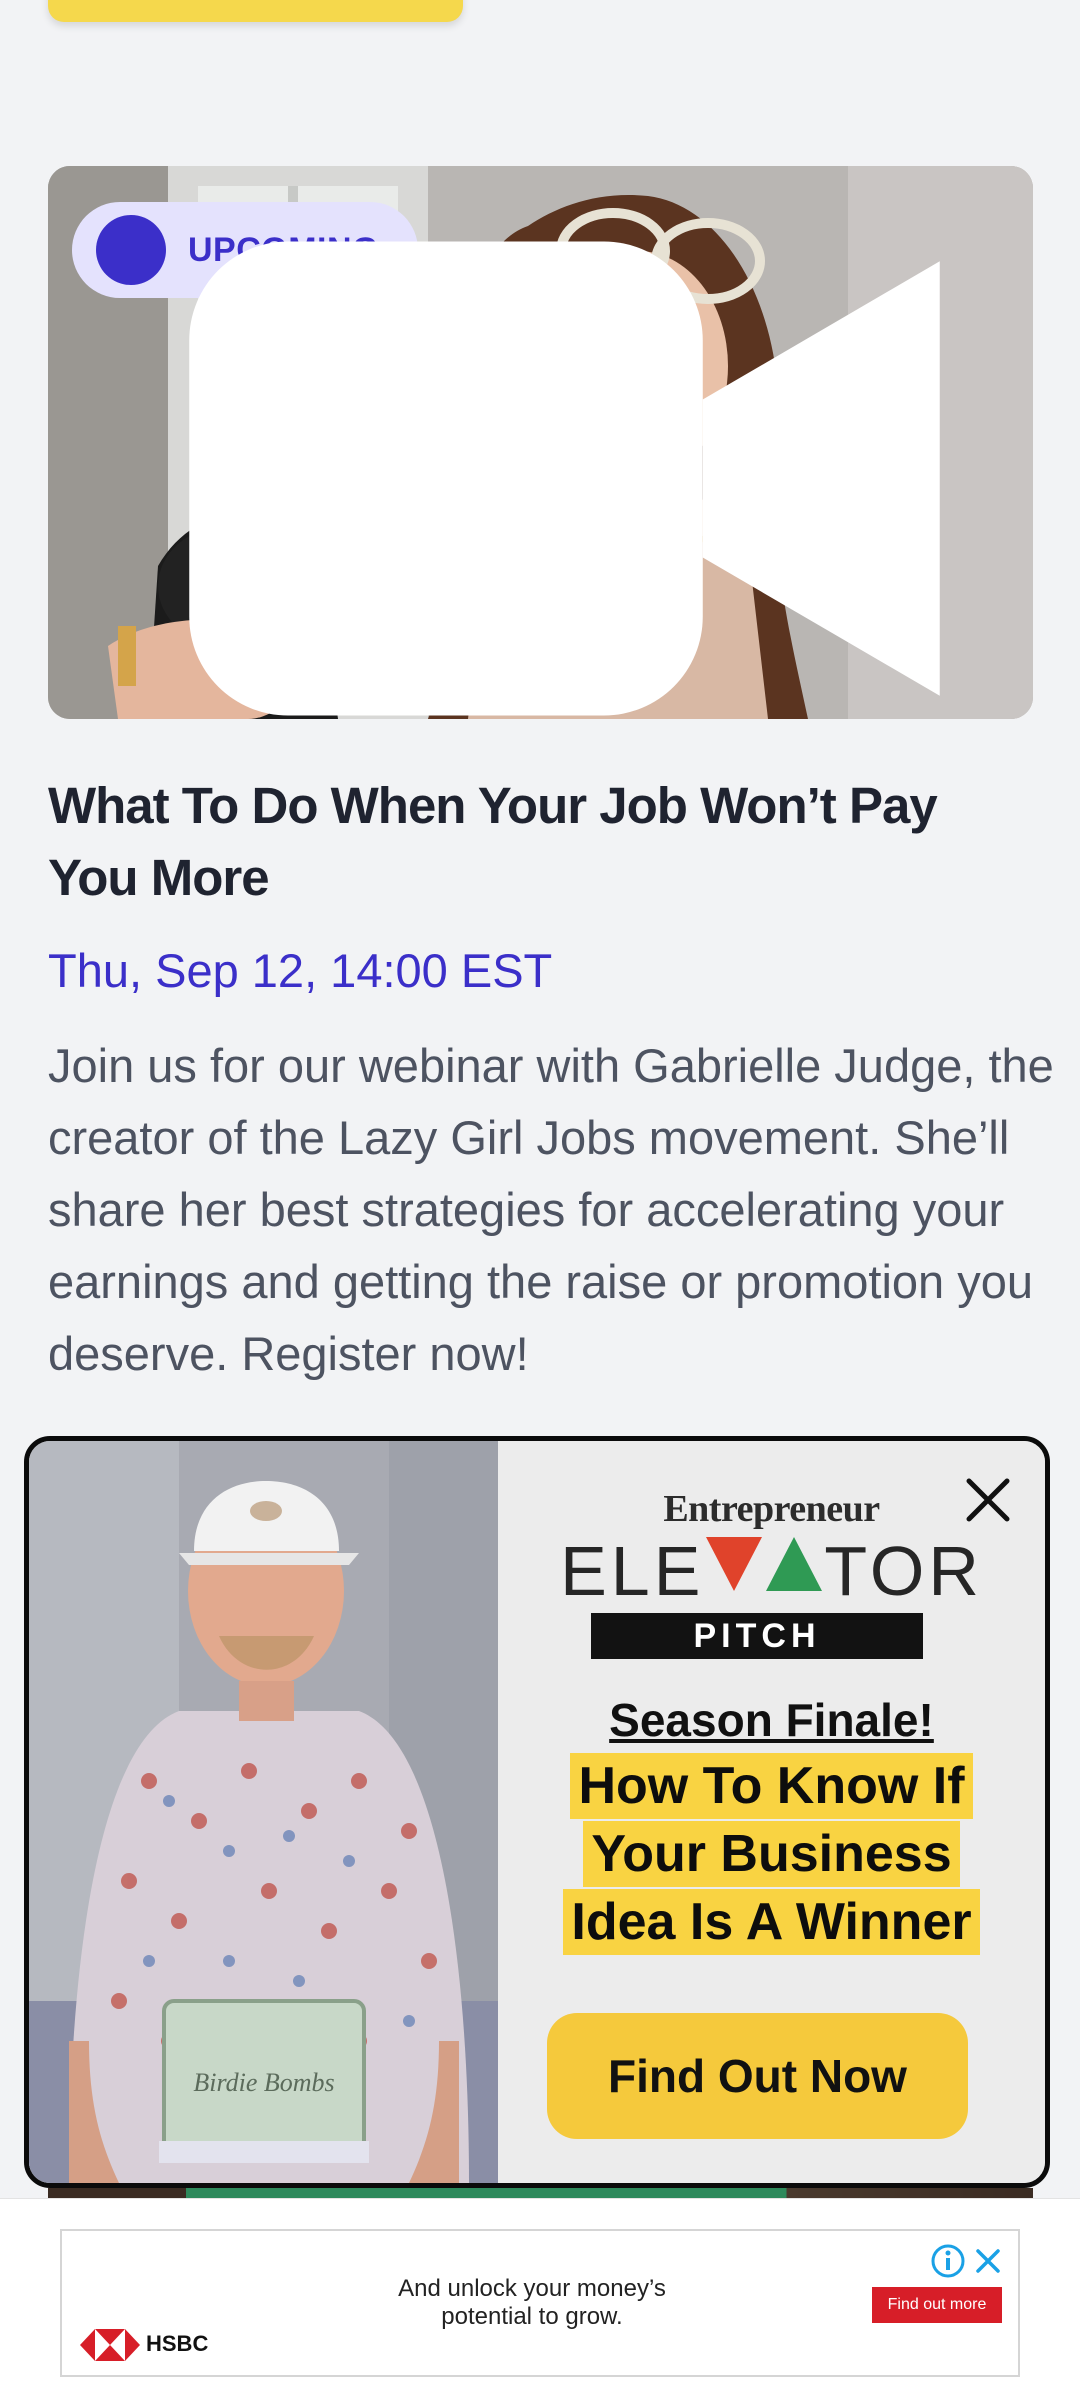 This screenshot has width=1080, height=2400. What do you see at coordinates (540, 2193) in the screenshot?
I see `next-card-image-edge` at bounding box center [540, 2193].